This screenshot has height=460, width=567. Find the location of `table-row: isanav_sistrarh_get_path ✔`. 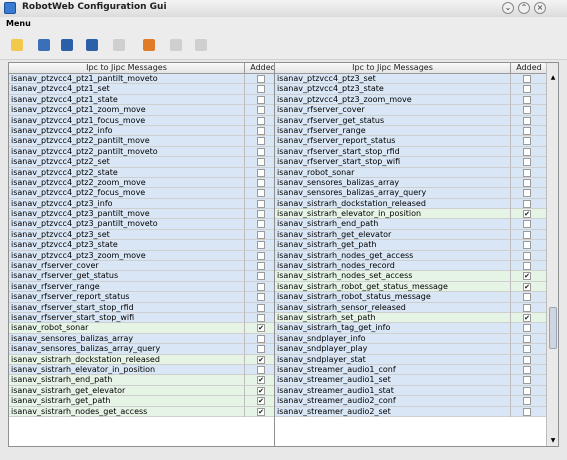

table-row: isanav_sistrarh_get_path ✔ is located at coordinates (144, 401).